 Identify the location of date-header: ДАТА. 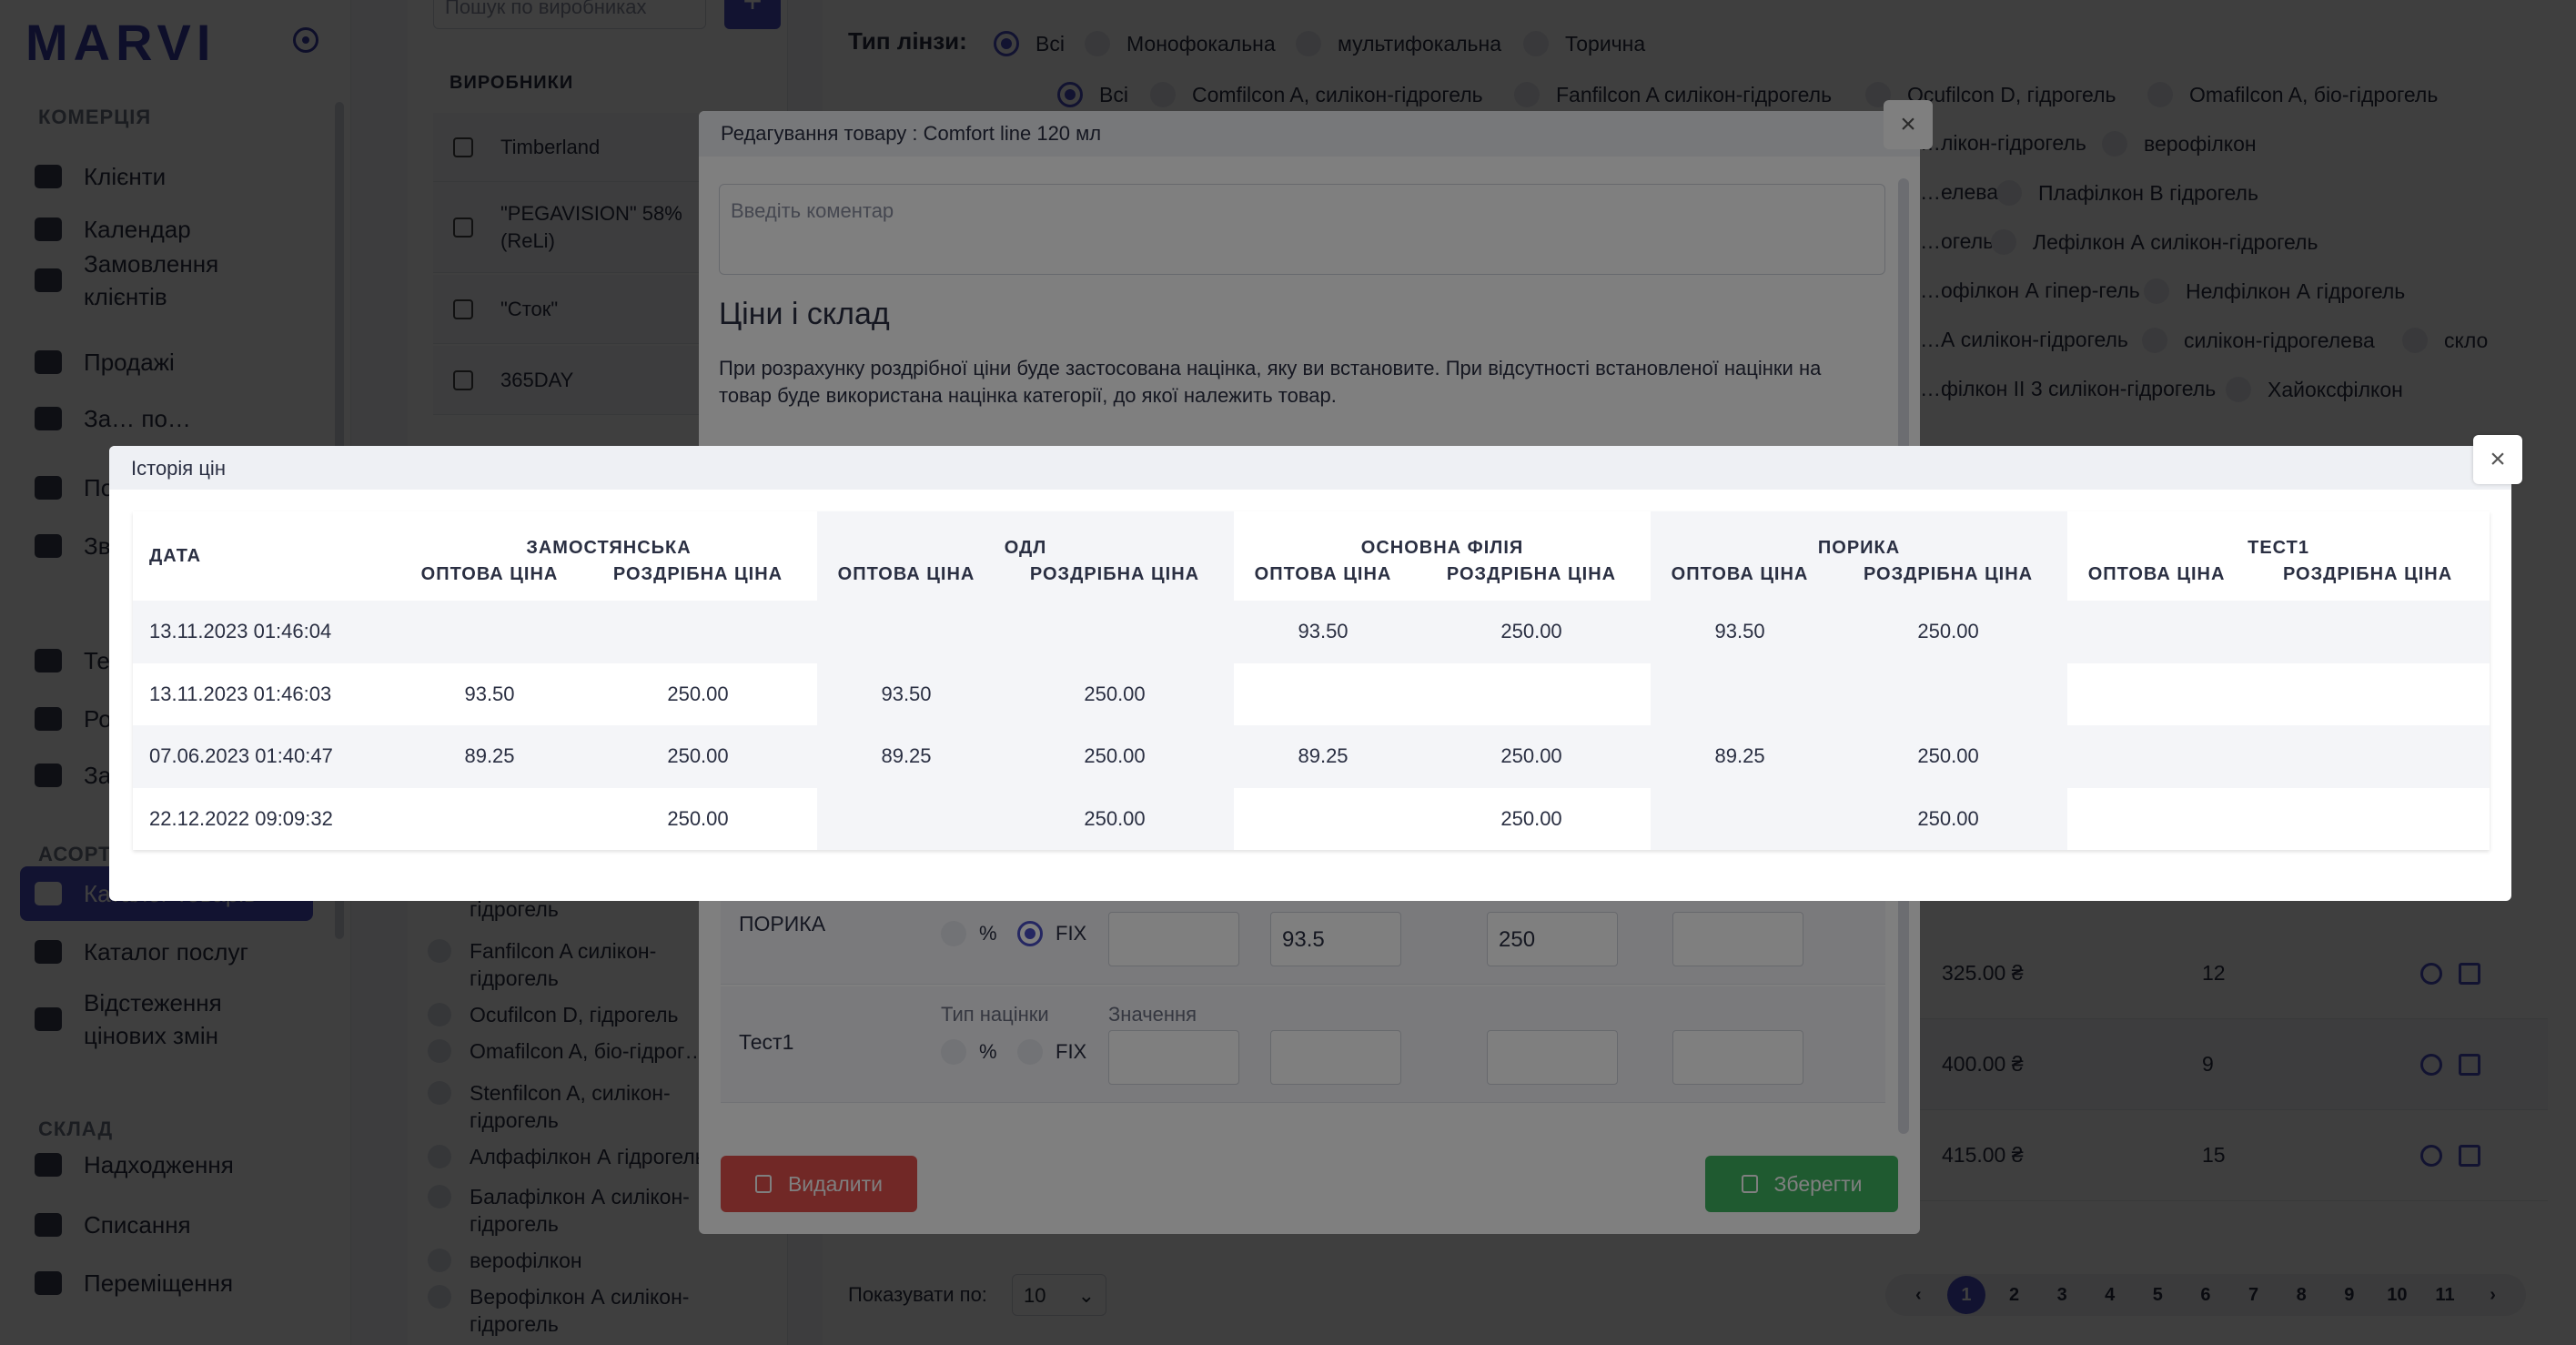
(175, 555).